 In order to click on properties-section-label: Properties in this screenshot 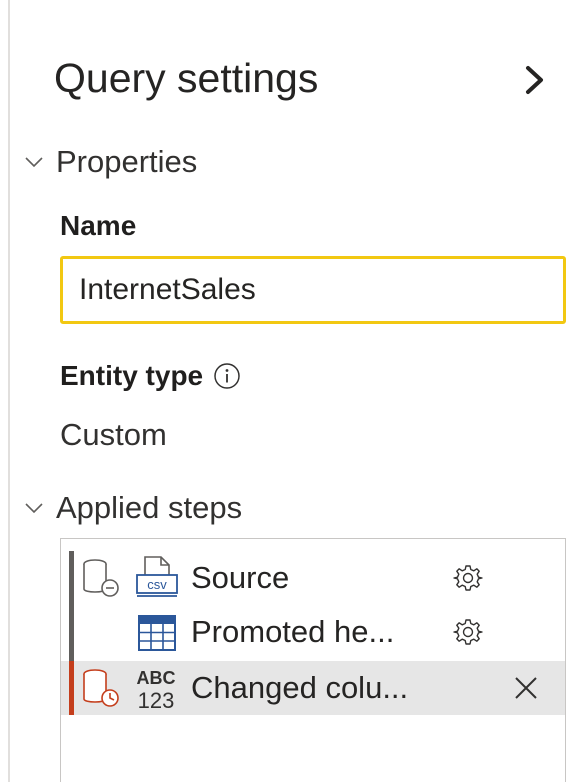, I will do `click(127, 161)`.